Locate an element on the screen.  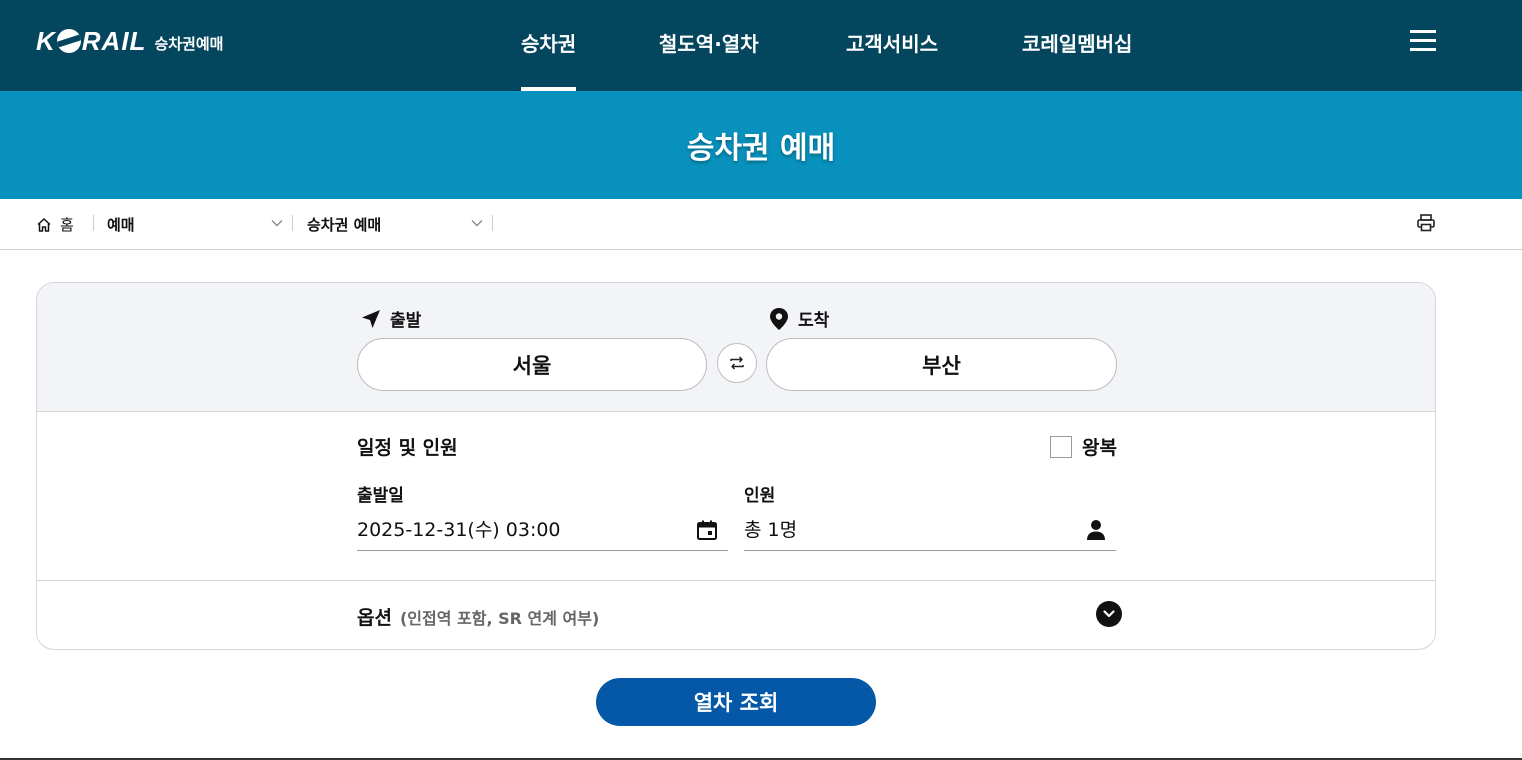
breadcrumb-level1: 예매 is located at coordinates (121, 224).